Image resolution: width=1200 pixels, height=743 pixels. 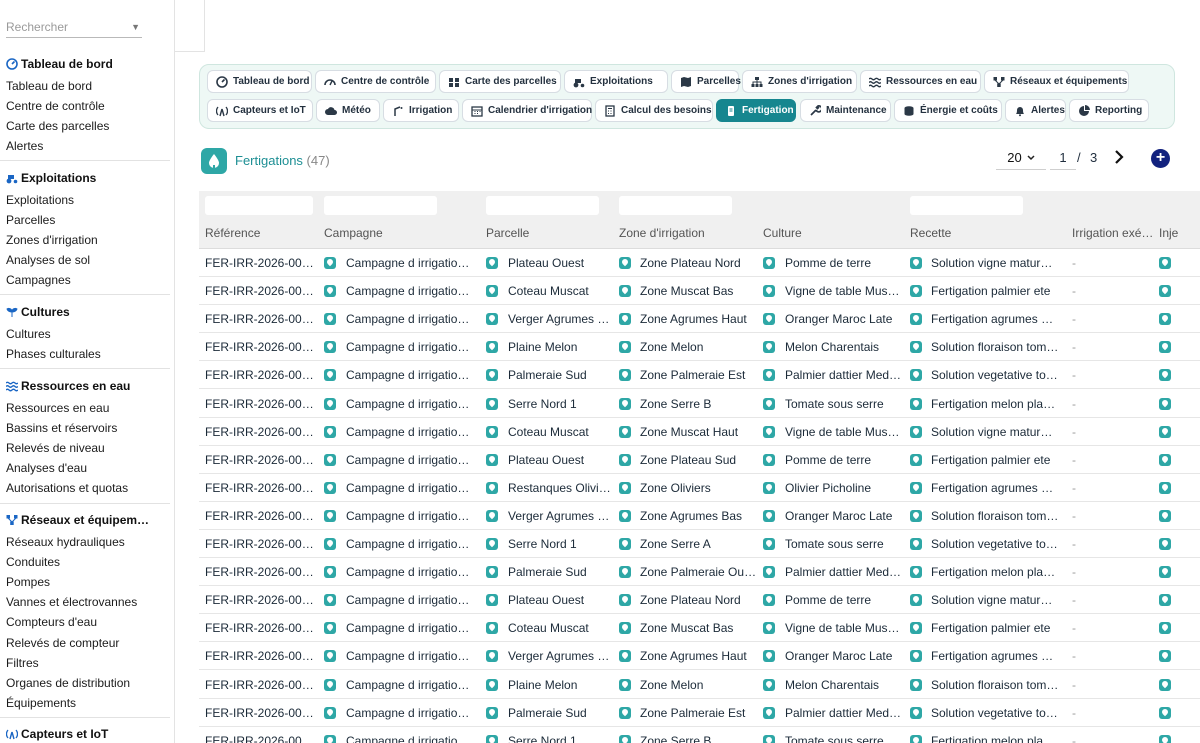 What do you see at coordinates (35, 280) in the screenshot?
I see `sidebar-item: Campagnes` at bounding box center [35, 280].